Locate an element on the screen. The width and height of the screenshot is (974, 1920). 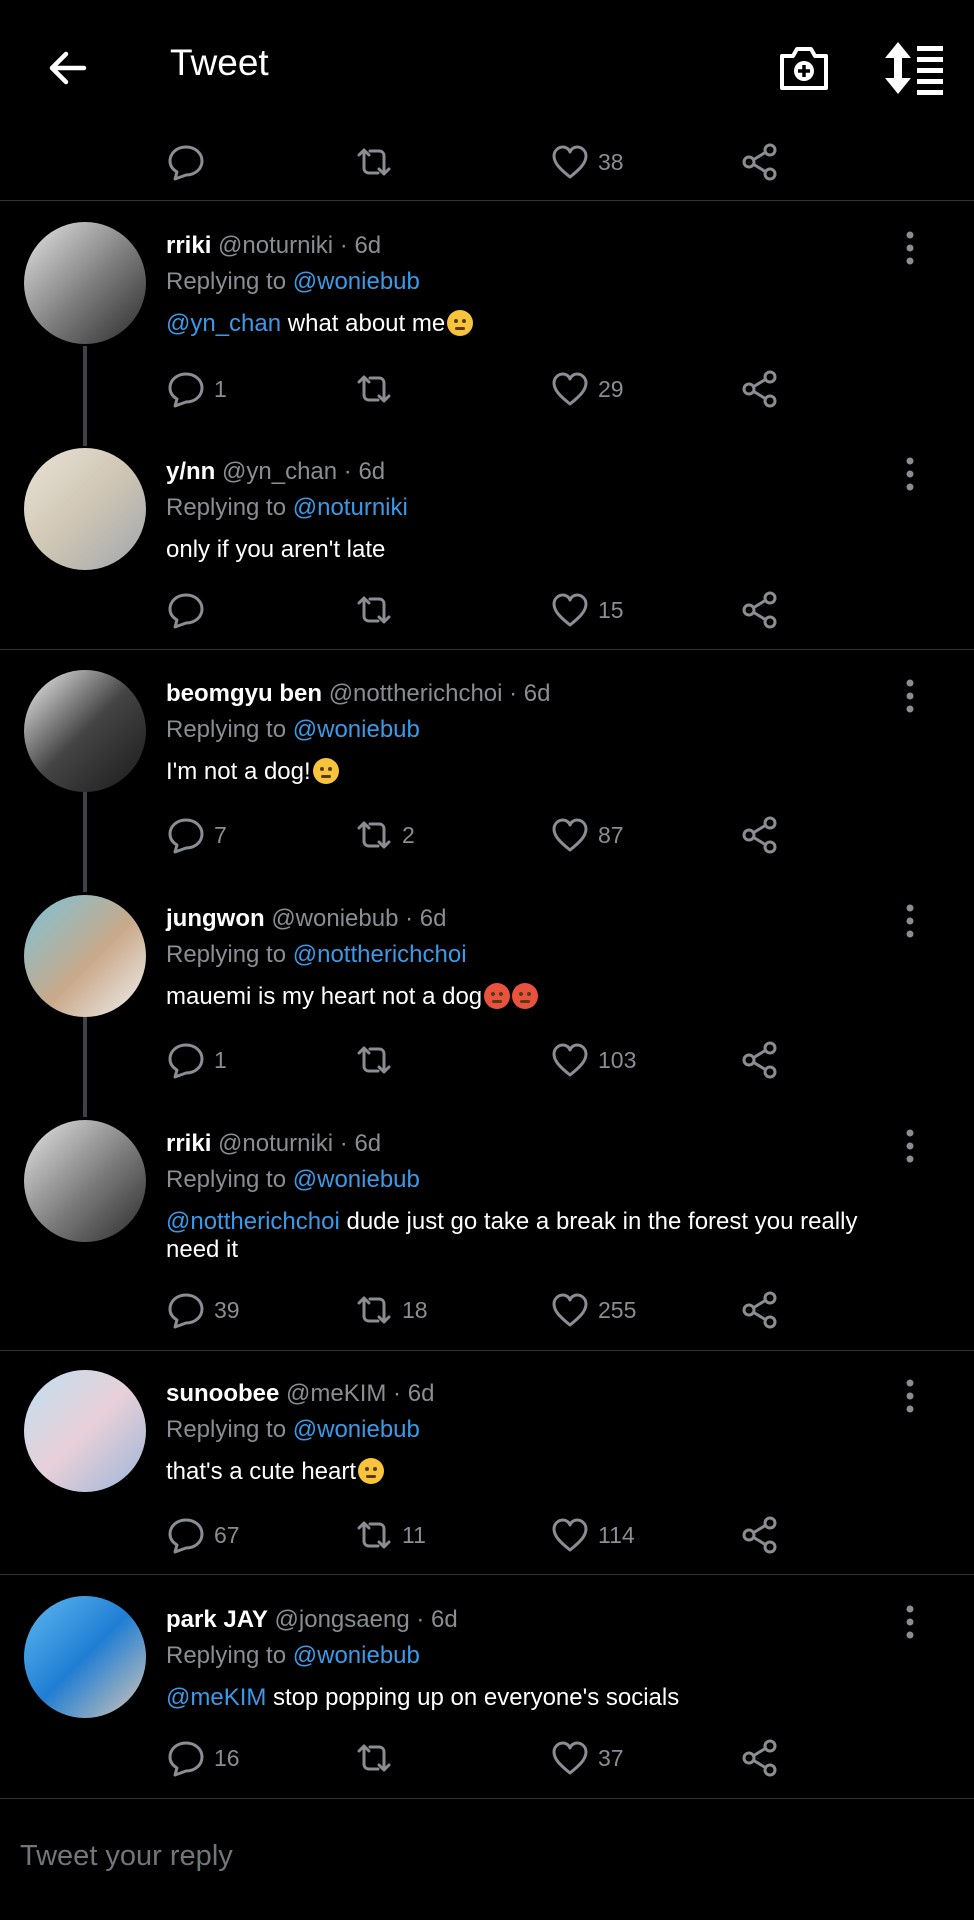
like-count: 38 is located at coordinates (611, 161).